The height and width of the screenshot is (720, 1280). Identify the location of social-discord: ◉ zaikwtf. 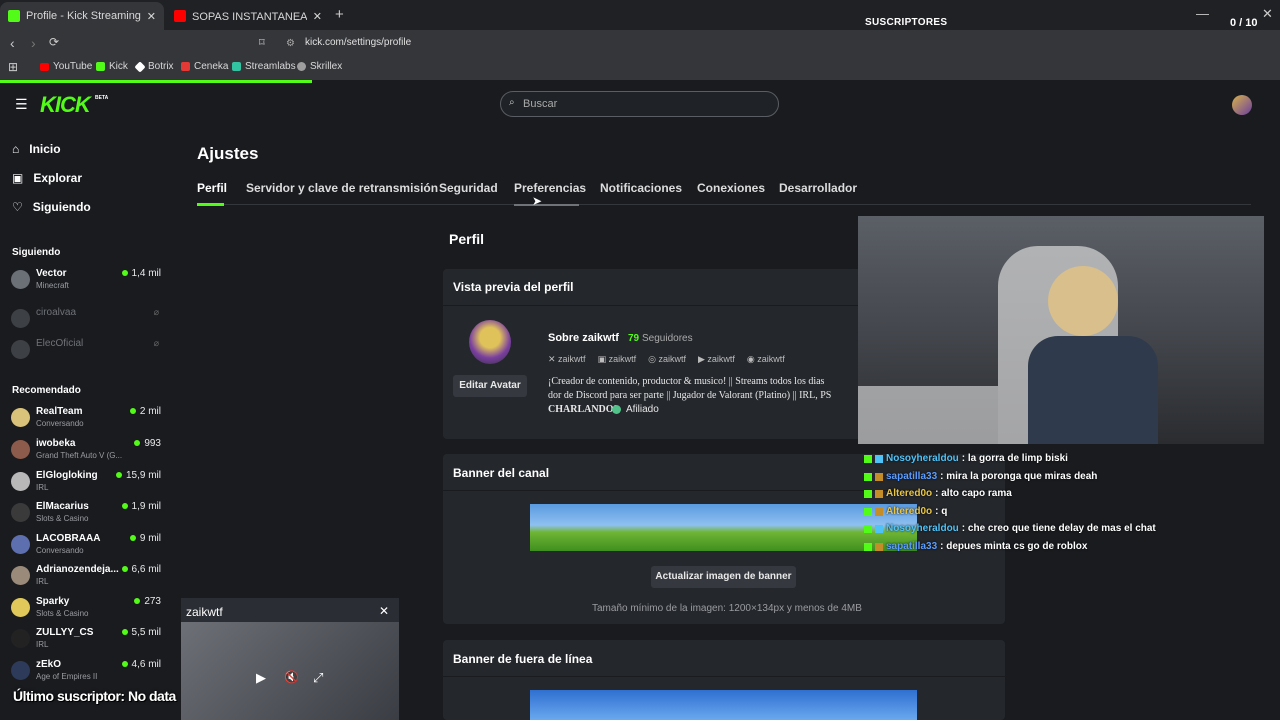
(766, 359).